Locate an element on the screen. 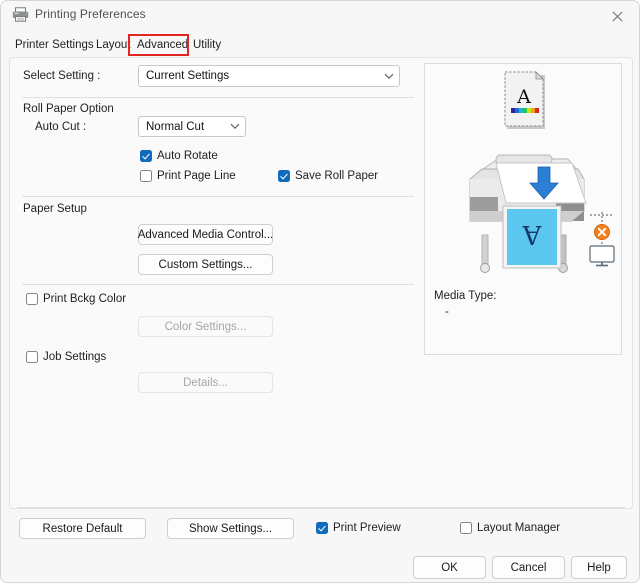  auto-cut-combobox: Normal Cut is located at coordinates (192, 126).